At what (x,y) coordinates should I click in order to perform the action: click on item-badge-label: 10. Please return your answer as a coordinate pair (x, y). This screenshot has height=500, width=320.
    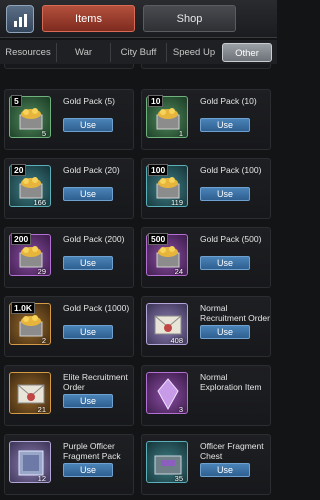
    Looking at the image, I should click on (156, 101).